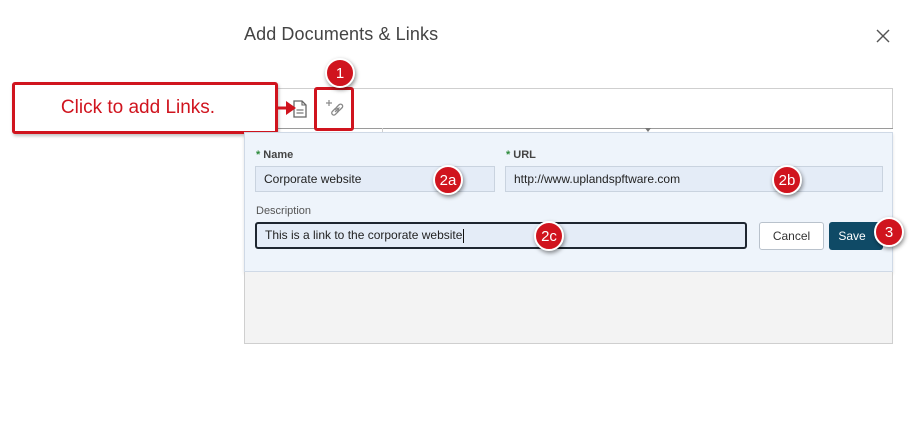 This screenshot has height=421, width=921. Describe the element at coordinates (694, 179) in the screenshot. I see `url-input: http://www.uplandspftware.com` at that location.